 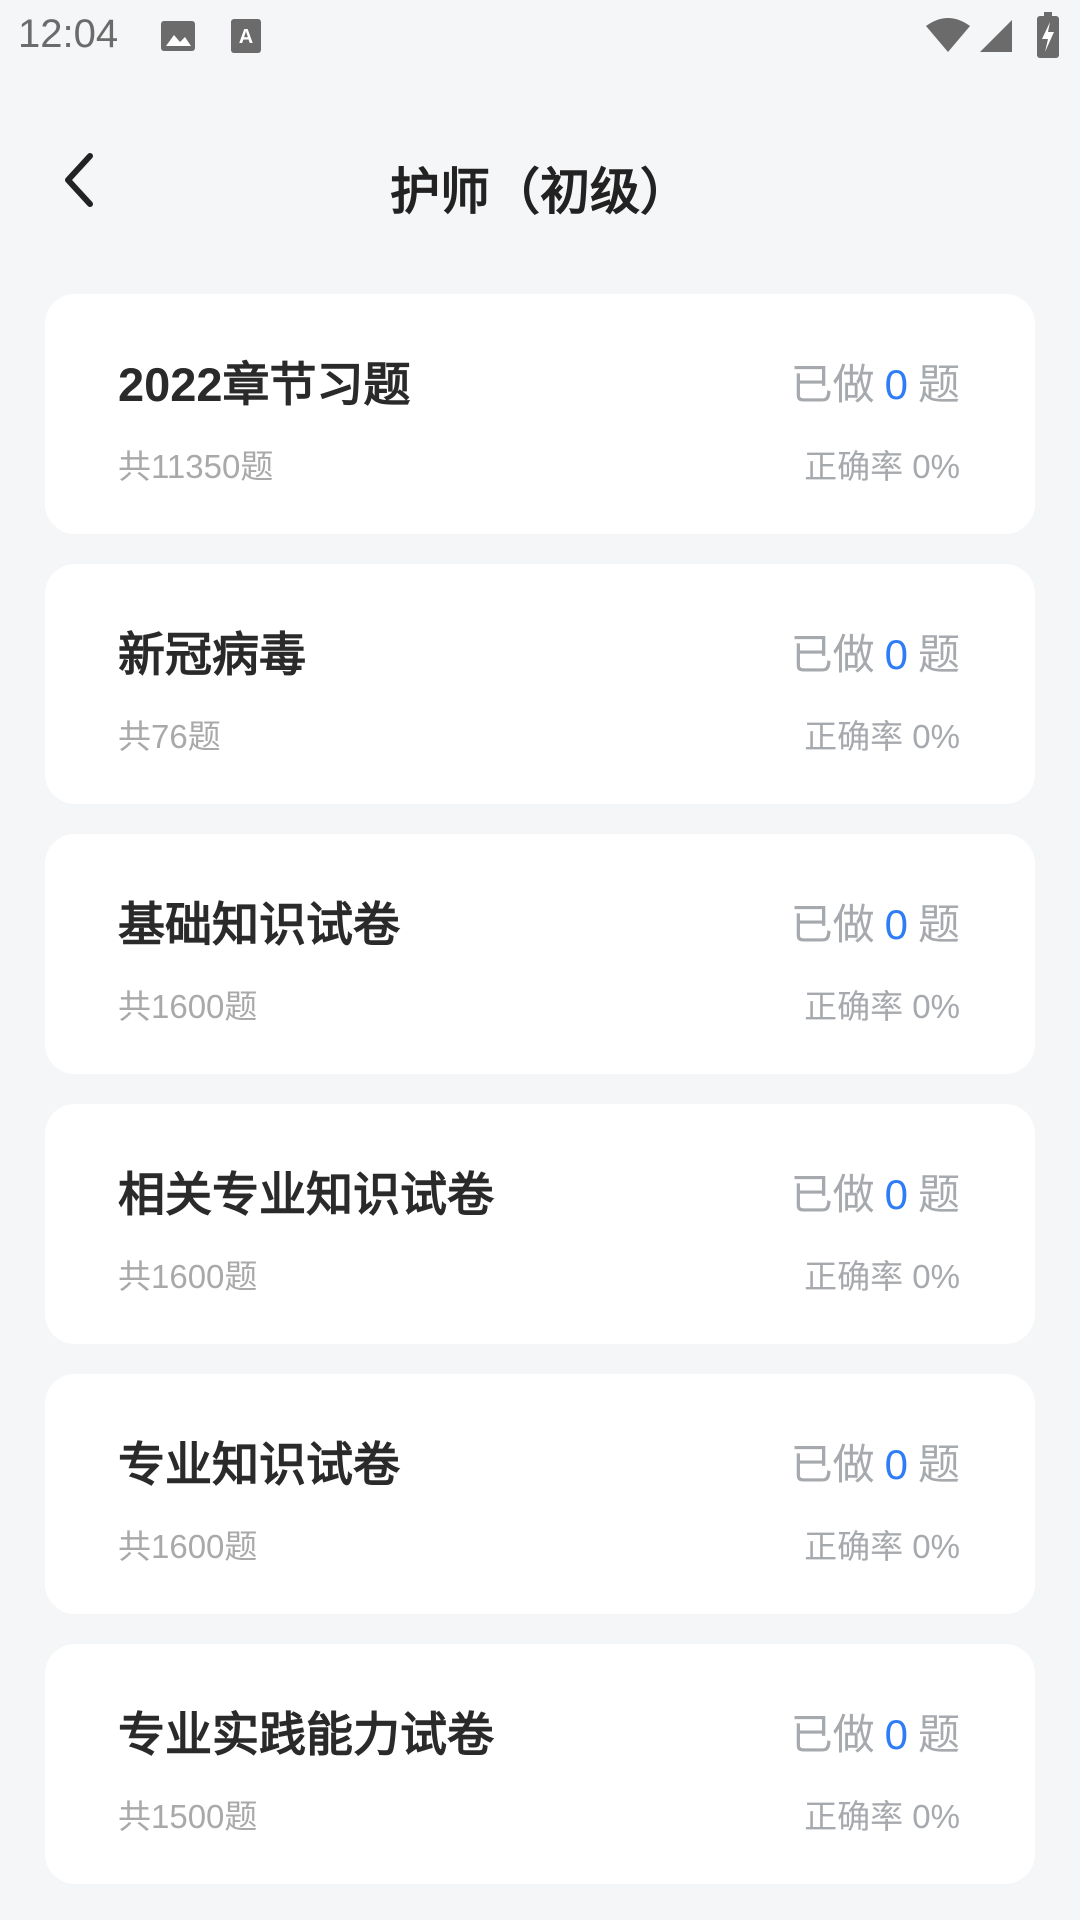 I want to click on signal-icon, so click(x=997, y=36).